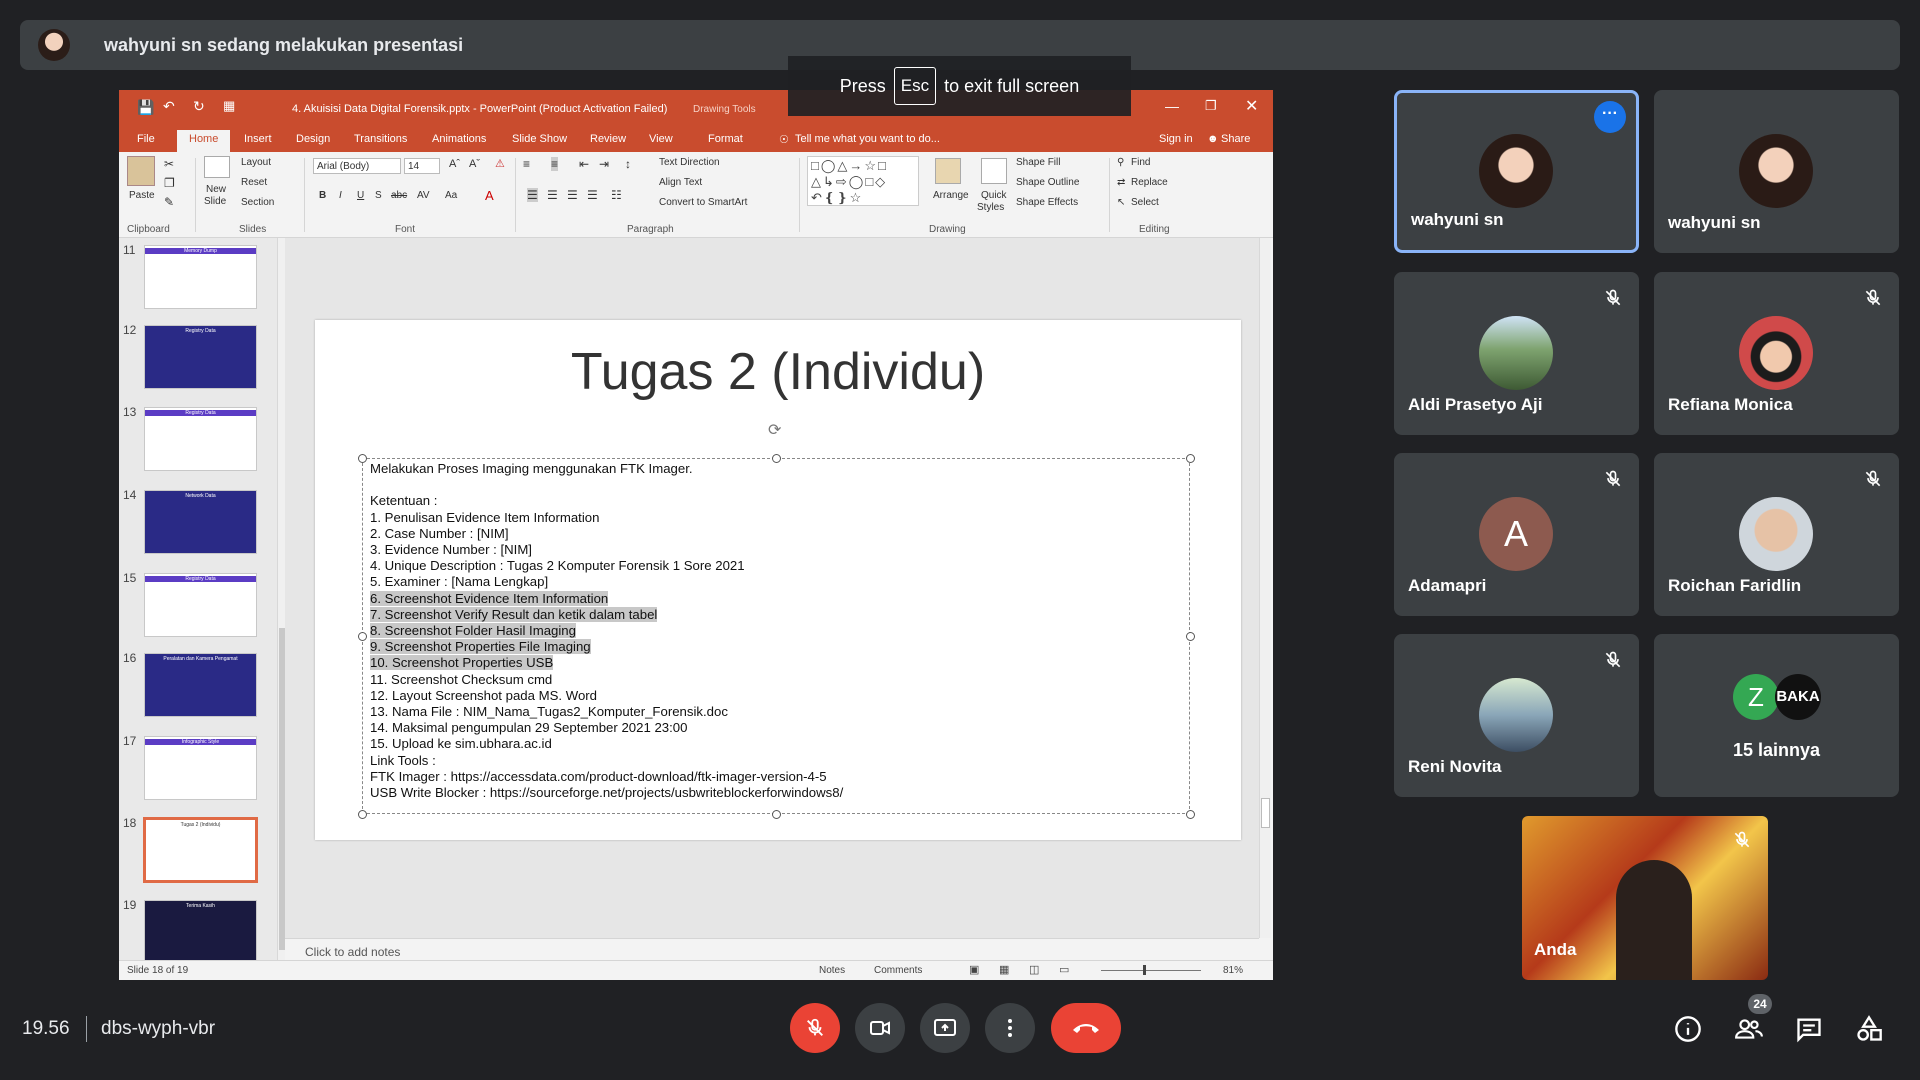  What do you see at coordinates (572, 195) in the screenshot?
I see `align-right-icon: ☰` at bounding box center [572, 195].